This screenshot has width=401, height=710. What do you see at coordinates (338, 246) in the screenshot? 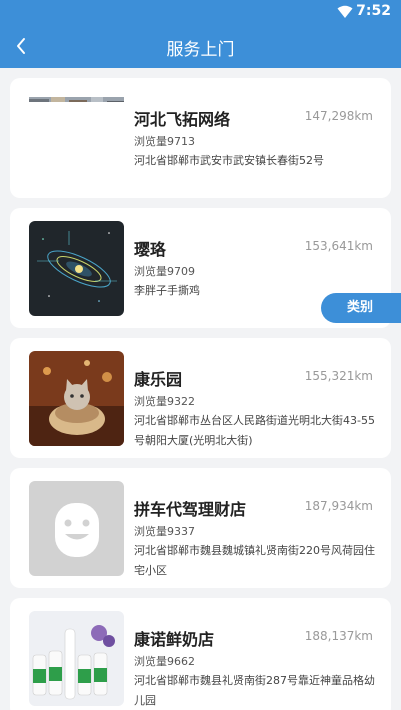
I see `service-distance: 153,641km` at bounding box center [338, 246].